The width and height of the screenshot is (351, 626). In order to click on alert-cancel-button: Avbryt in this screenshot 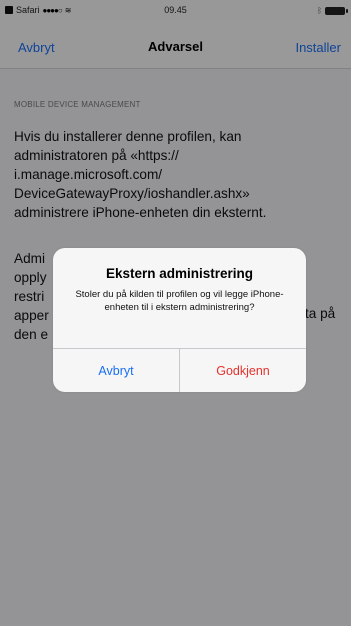, I will do `click(116, 370)`.